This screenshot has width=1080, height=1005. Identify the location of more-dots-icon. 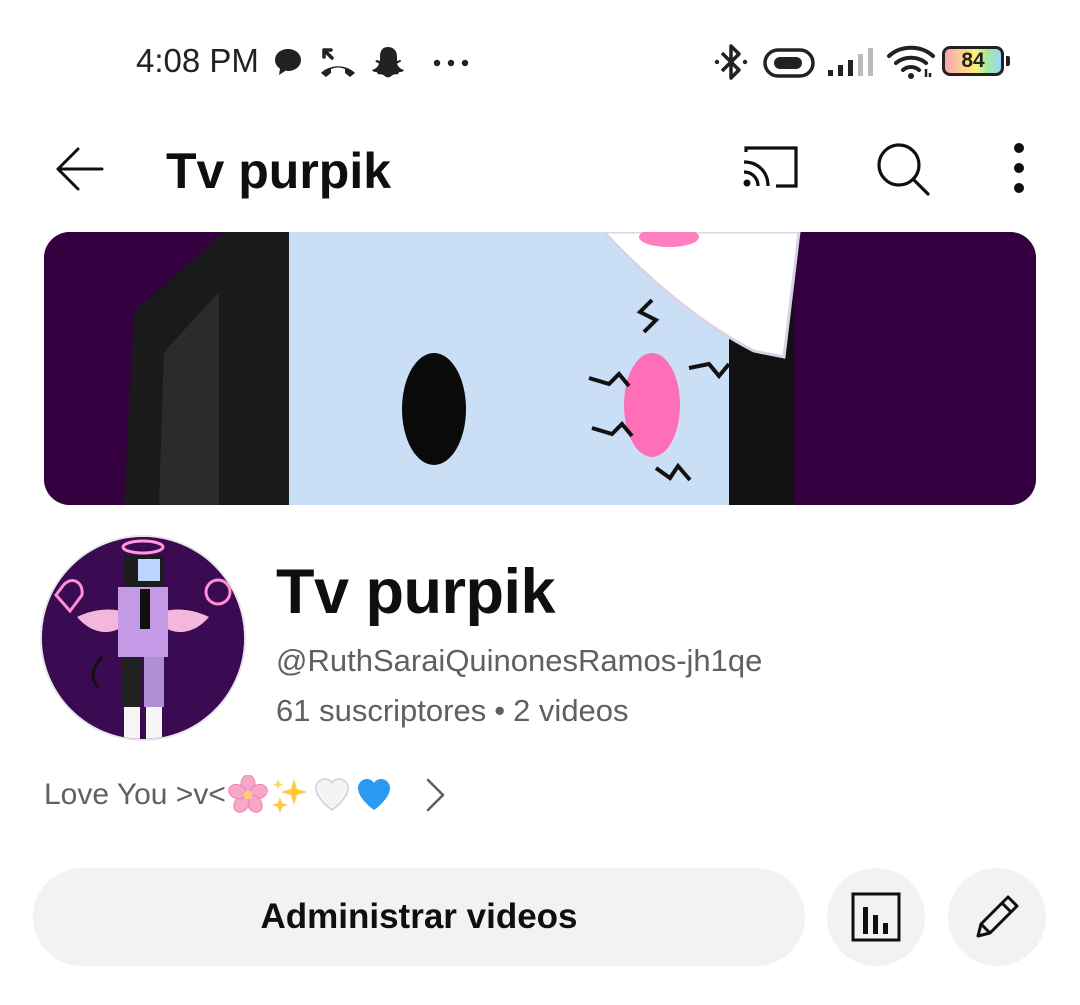
(451, 63).